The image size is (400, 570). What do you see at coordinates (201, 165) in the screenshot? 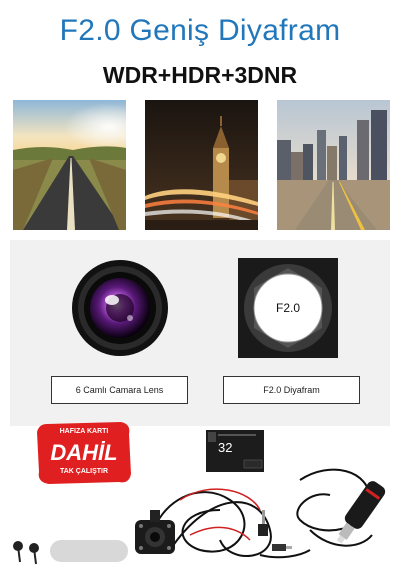
I see `big-ben-night-photo` at bounding box center [201, 165].